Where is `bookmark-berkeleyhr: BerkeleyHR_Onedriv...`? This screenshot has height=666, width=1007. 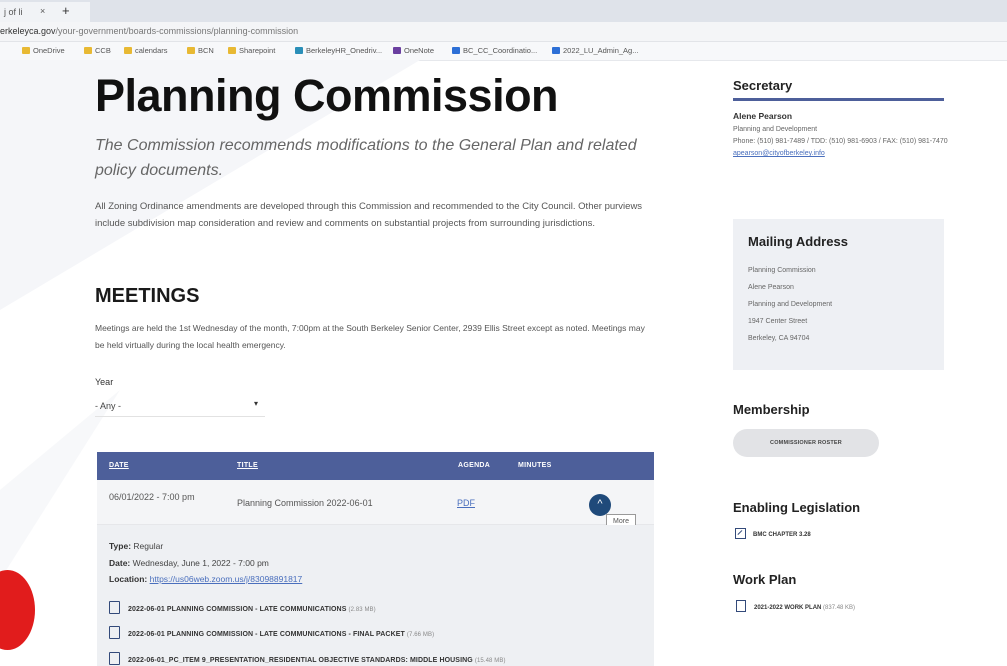 bookmark-berkeleyhr: BerkeleyHR_Onedriv... is located at coordinates (338, 50).